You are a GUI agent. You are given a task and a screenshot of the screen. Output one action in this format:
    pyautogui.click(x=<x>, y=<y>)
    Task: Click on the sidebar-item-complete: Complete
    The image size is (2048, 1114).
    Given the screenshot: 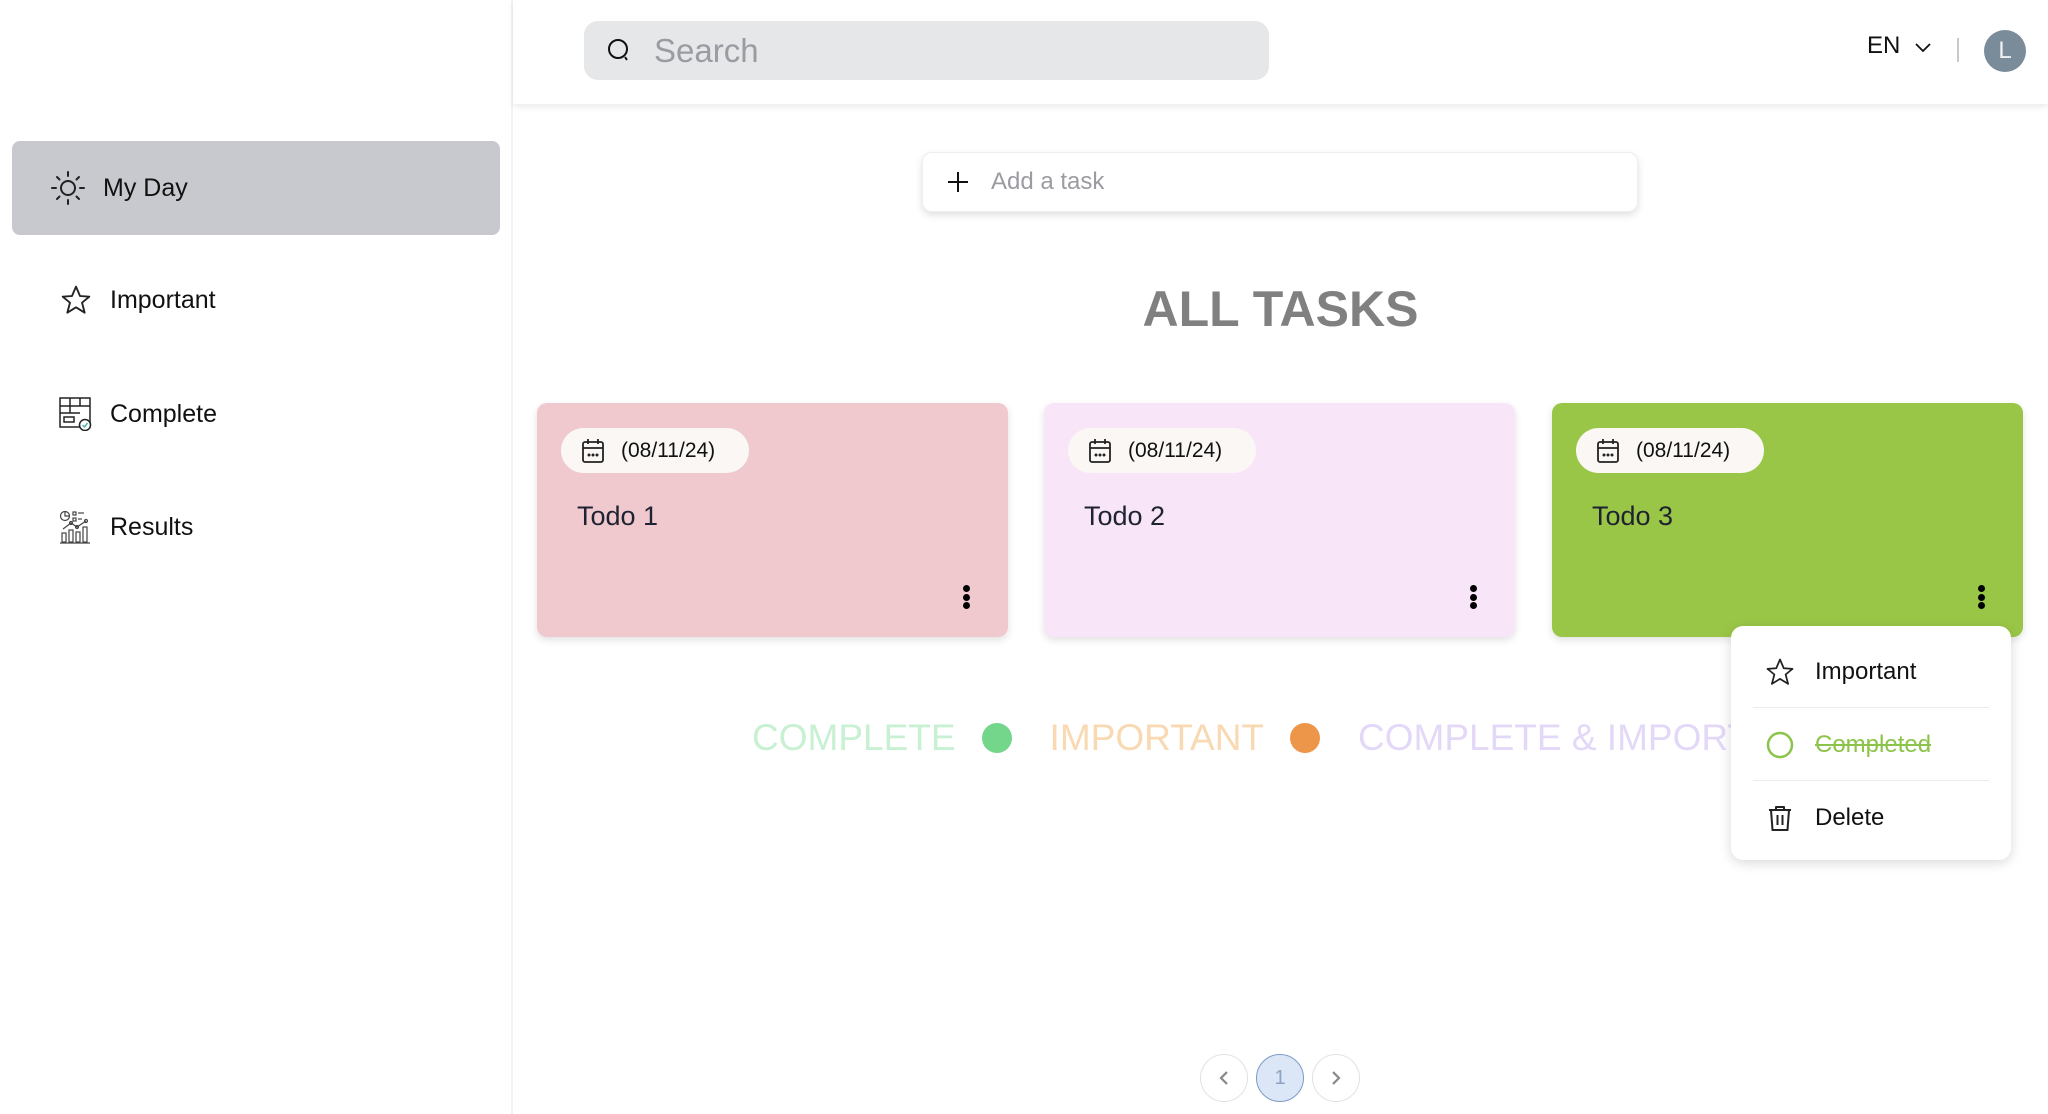 What is the action you would take?
    pyautogui.click(x=256, y=414)
    